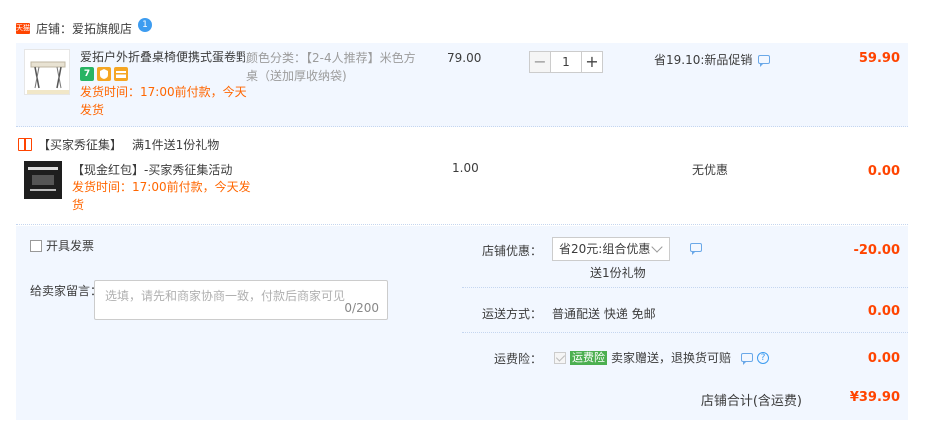 This screenshot has width=936, height=423. Describe the element at coordinates (751, 401) in the screenshot. I see `shop-total-label: 店铺合计(含运费)` at that location.